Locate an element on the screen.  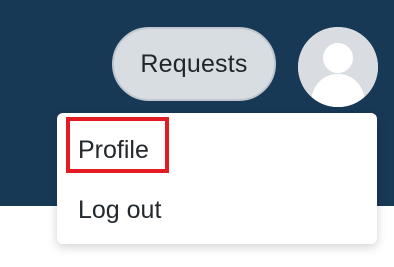
user-avatar-button is located at coordinates (338, 67).